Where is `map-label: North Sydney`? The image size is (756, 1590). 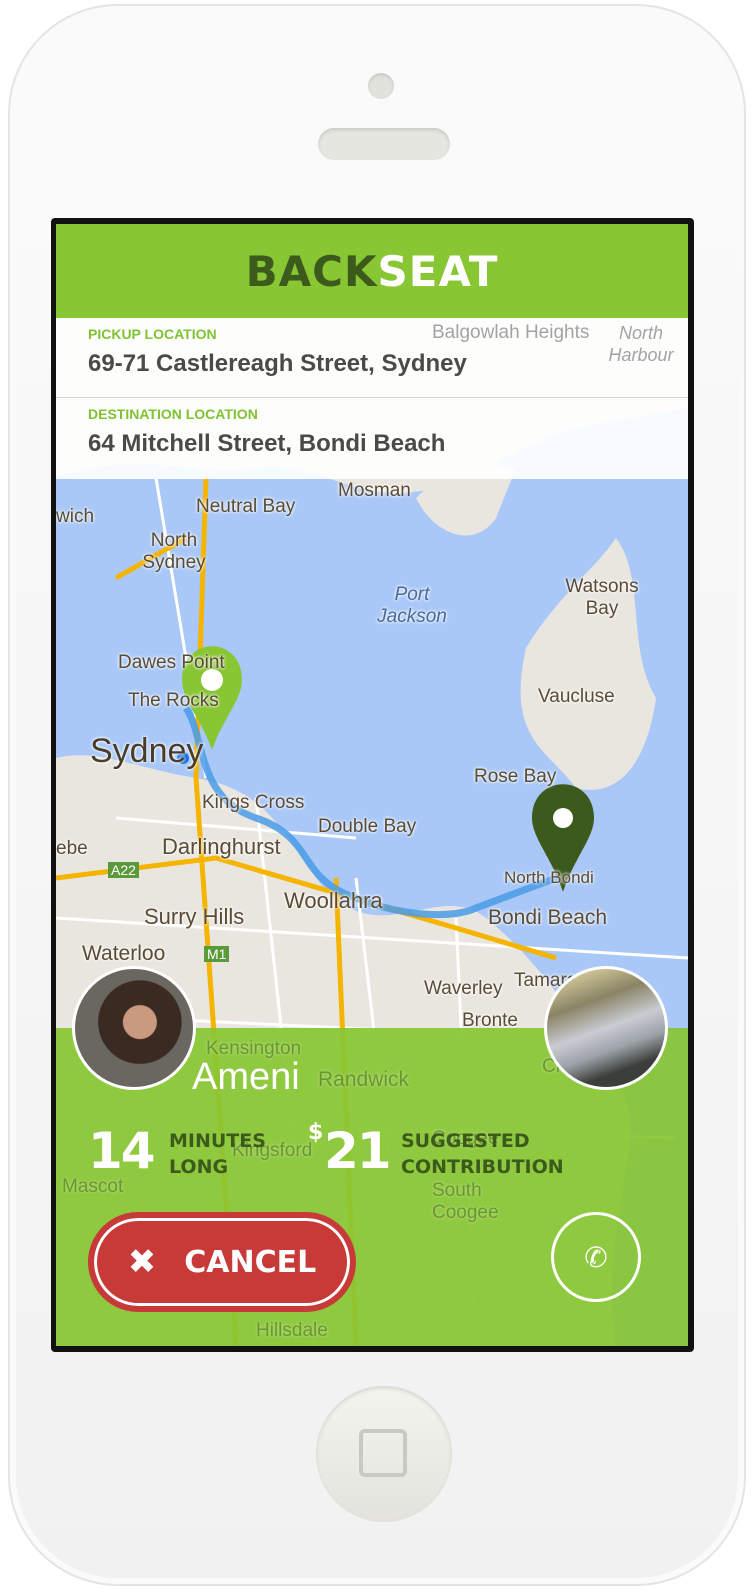 map-label: North Sydney is located at coordinates (174, 551).